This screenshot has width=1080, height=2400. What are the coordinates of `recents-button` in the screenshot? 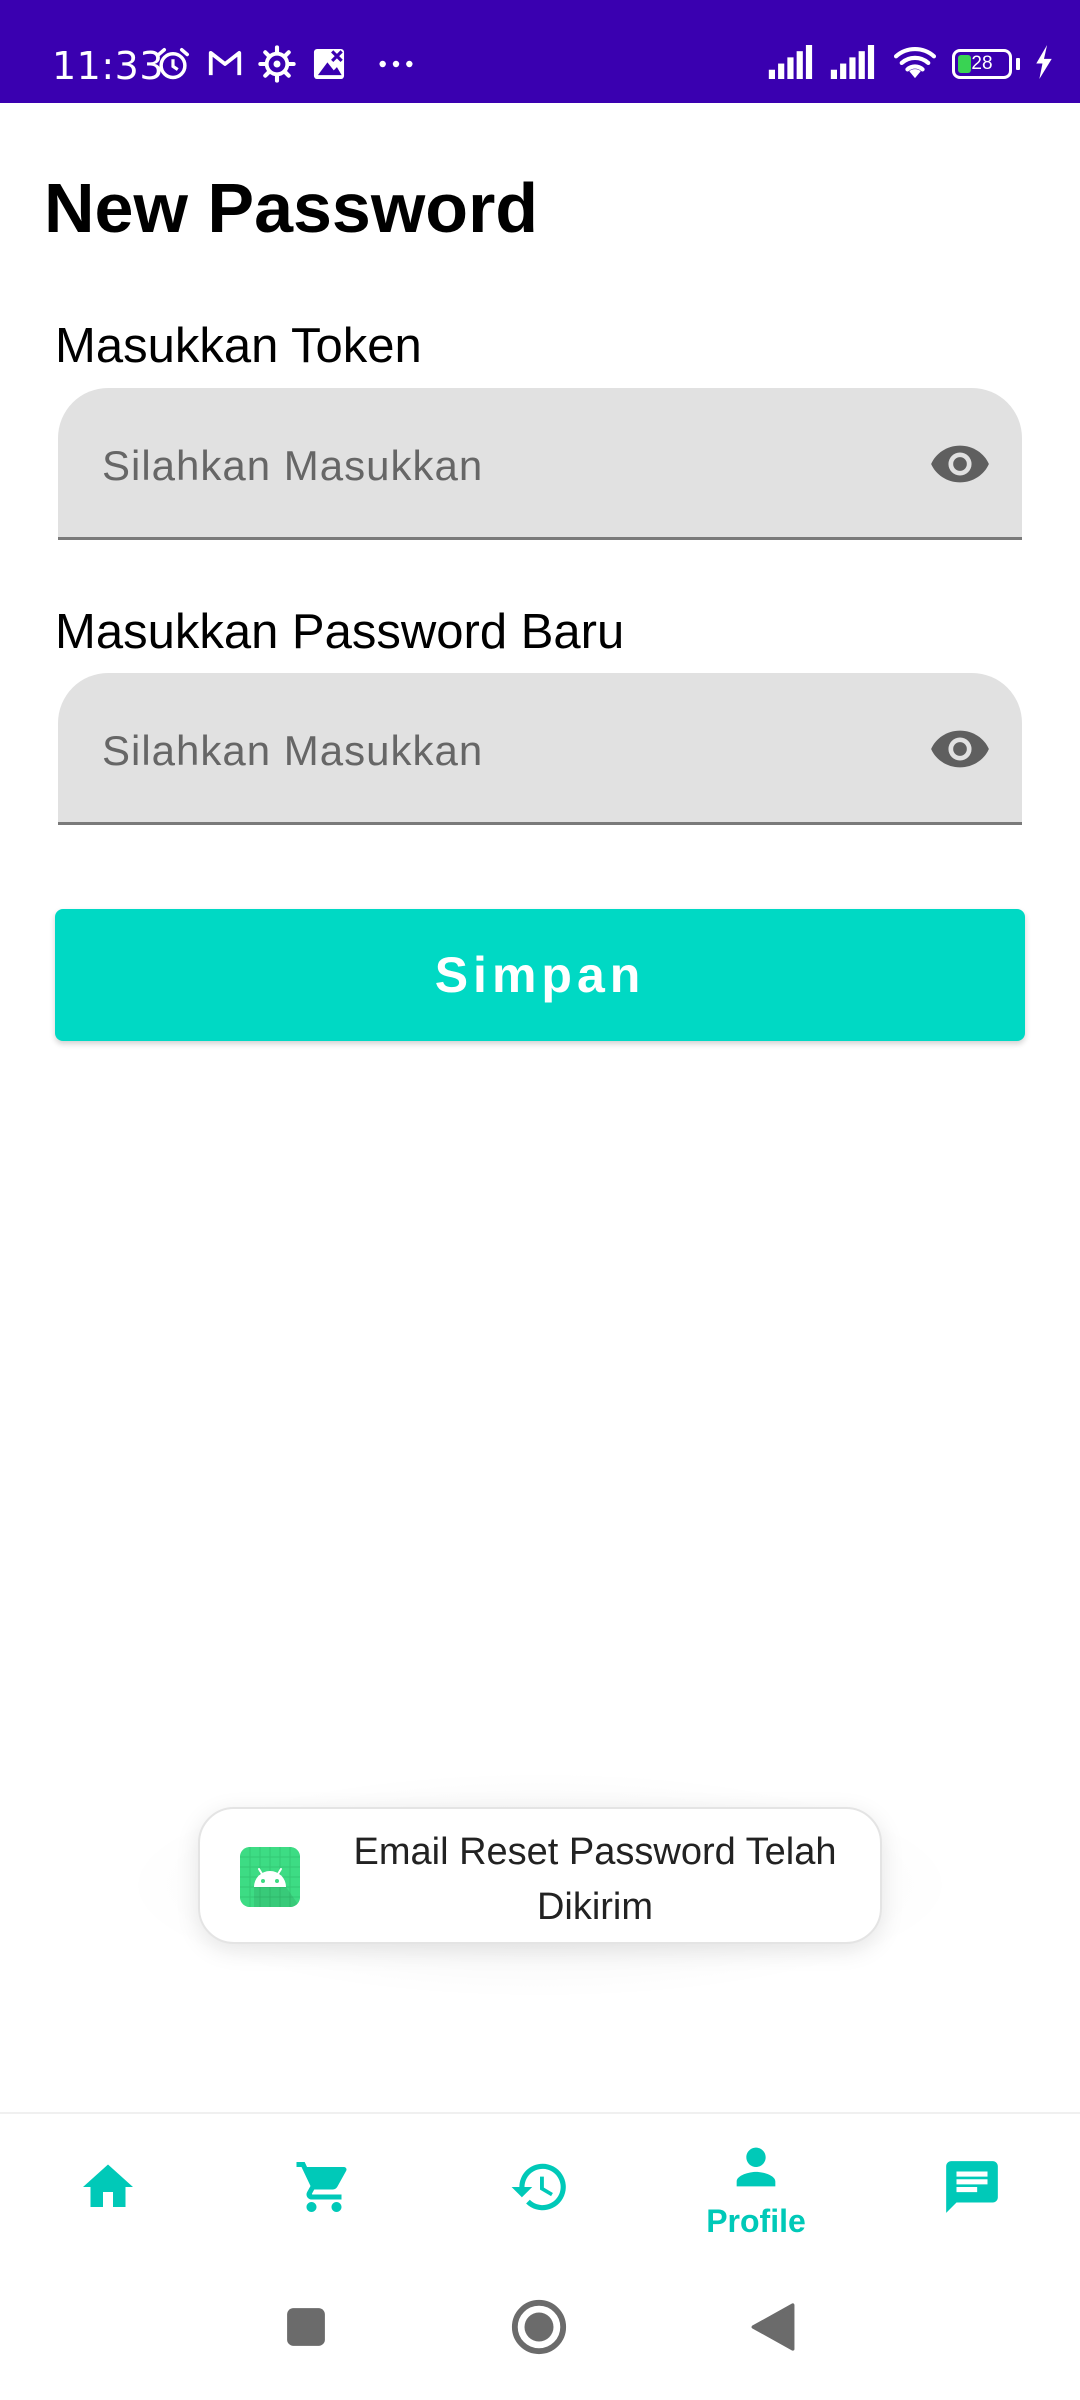 It's located at (306, 2329).